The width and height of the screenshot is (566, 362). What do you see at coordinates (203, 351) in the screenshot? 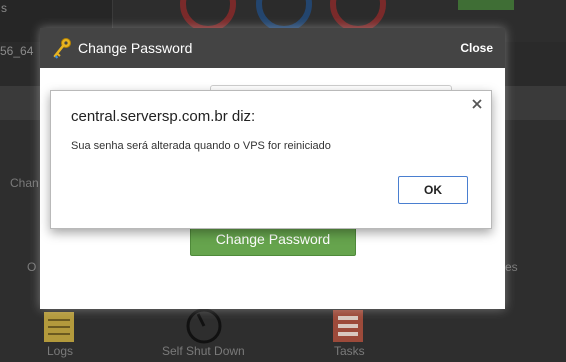
I see `self-shutdown-label: Self Shut Down` at bounding box center [203, 351].